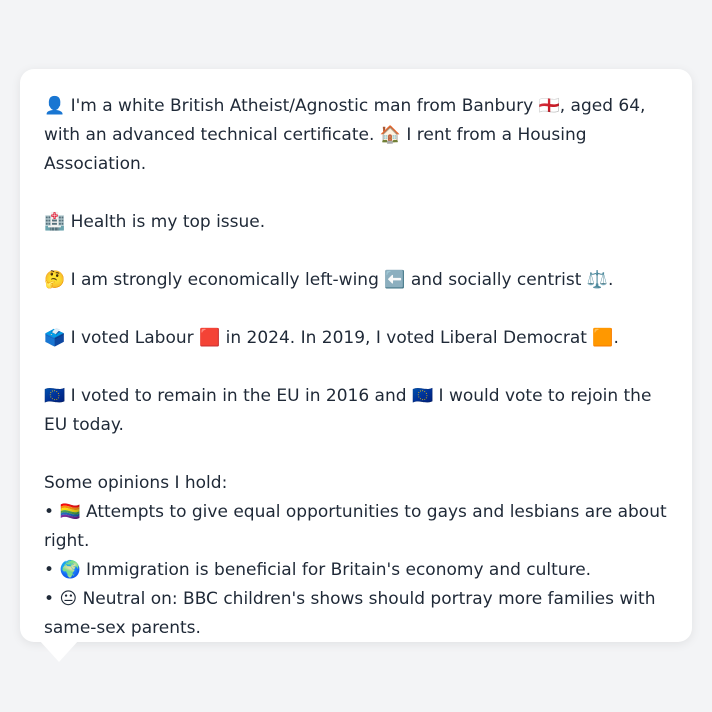 Image resolution: width=712 pixels, height=712 pixels. I want to click on england-flag-icon: 🏴󠁧󠁢󠁥󠁮󠁧󠁿, so click(549, 106).